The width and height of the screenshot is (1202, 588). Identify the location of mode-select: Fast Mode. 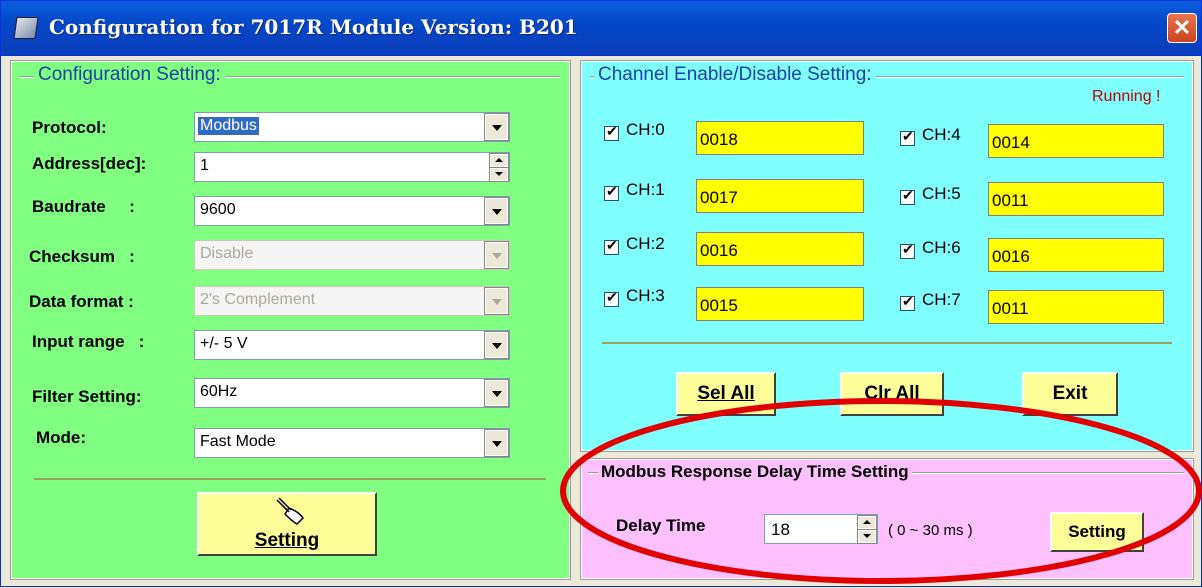
(352, 443).